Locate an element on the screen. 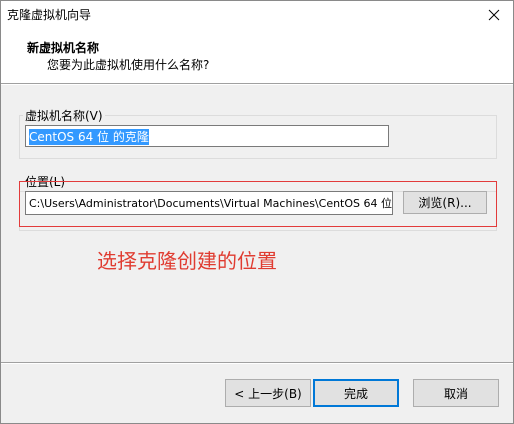  close-icon is located at coordinates (494, 15).